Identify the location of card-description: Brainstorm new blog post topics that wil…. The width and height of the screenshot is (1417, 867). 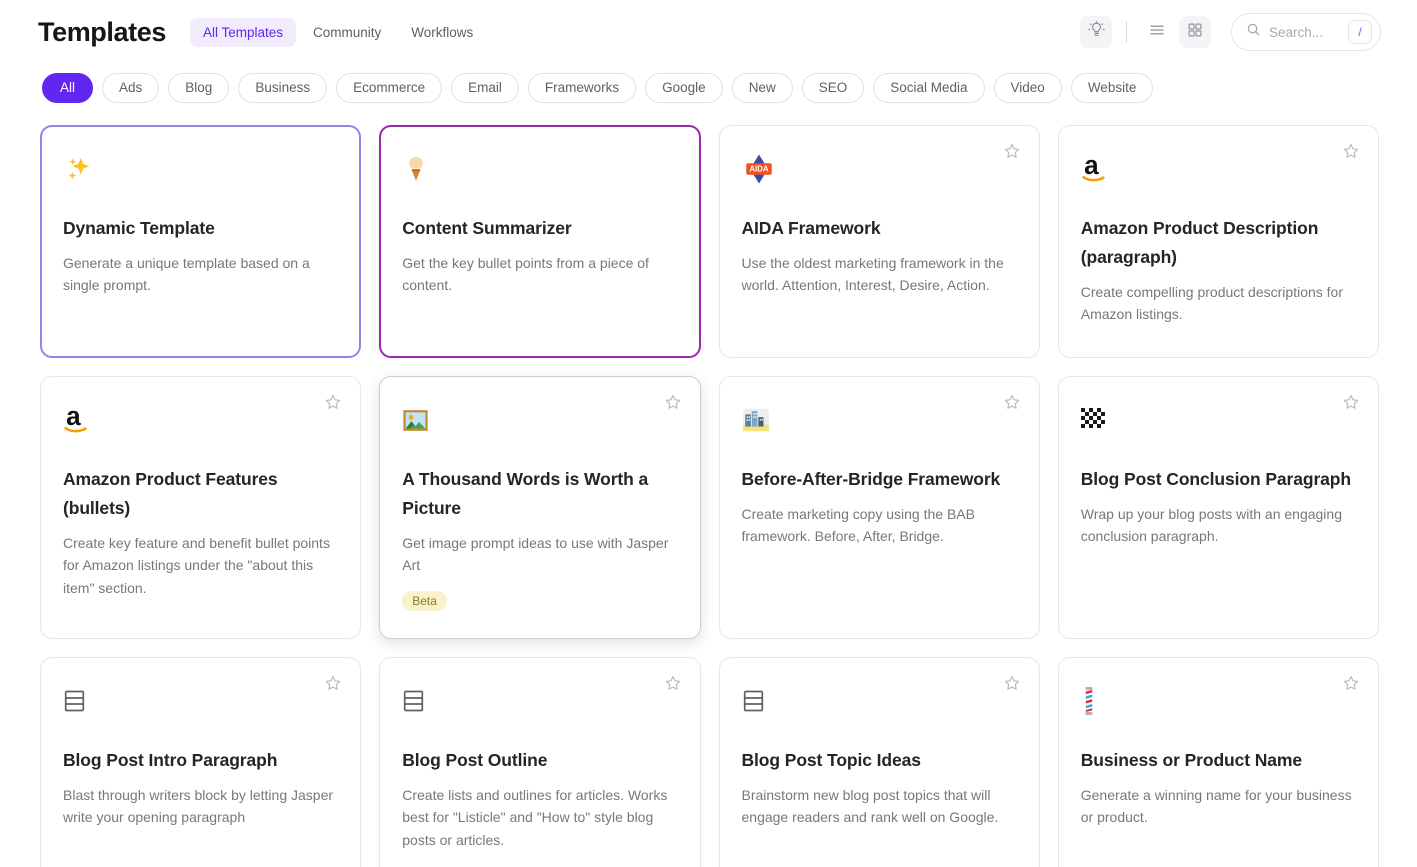
(870, 806).